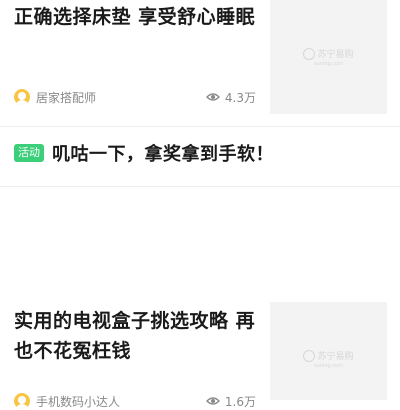 The height and width of the screenshot is (410, 400). Describe the element at coordinates (66, 97) in the screenshot. I see `author-name: 居家搭配师` at that location.